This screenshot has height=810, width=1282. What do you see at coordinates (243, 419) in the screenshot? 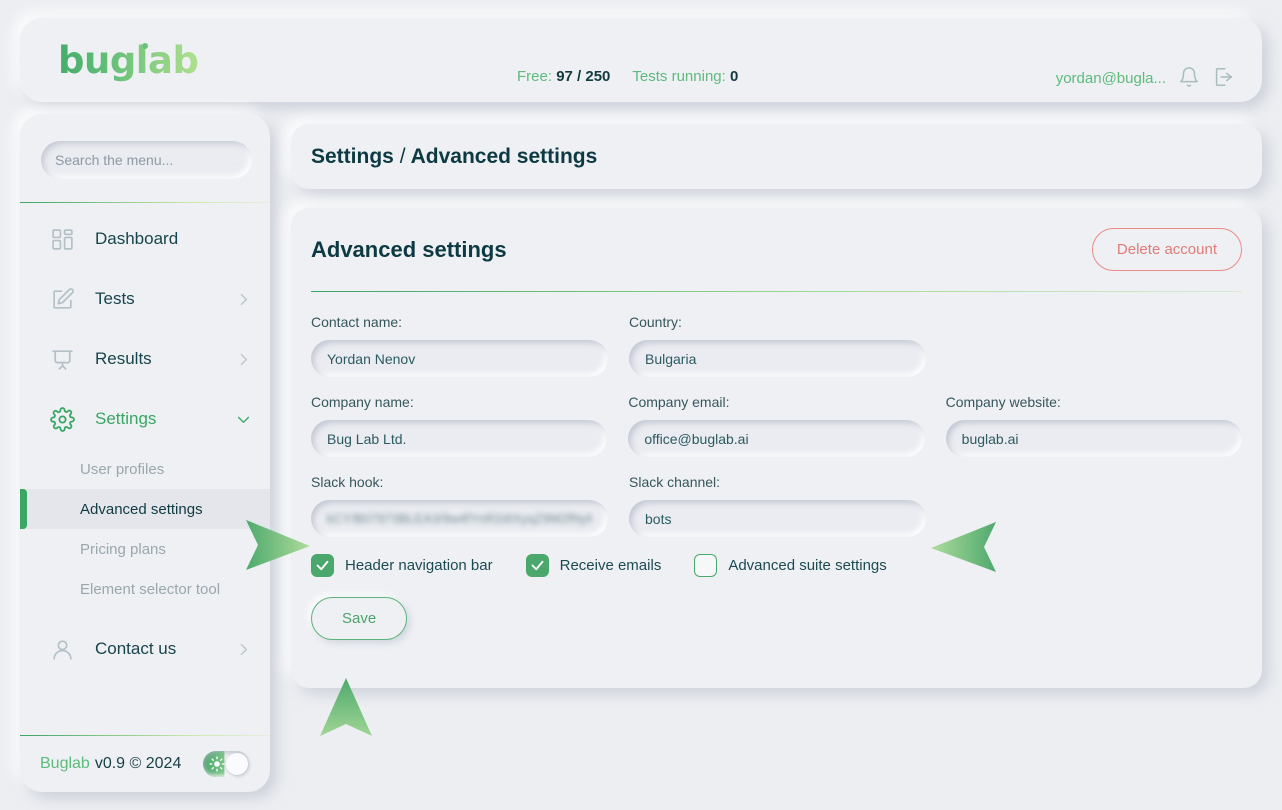
I see `chevron-down-icon` at bounding box center [243, 419].